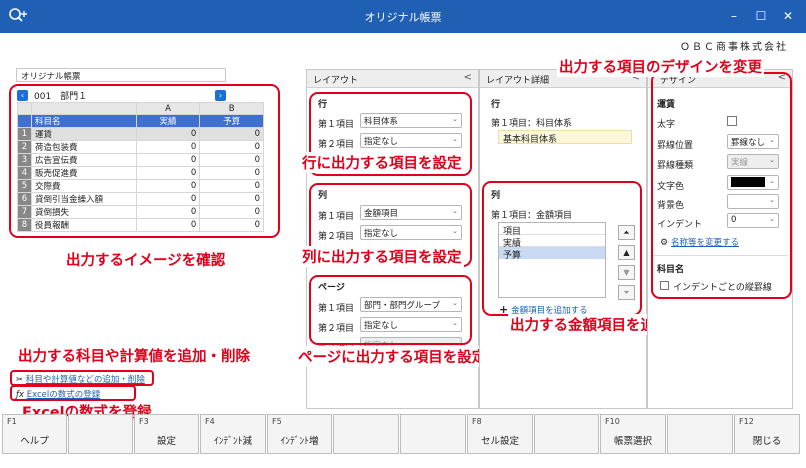 Image resolution: width=806 pixels, height=468 pixels. What do you see at coordinates (100, 434) in the screenshot?
I see `f2-button` at bounding box center [100, 434].